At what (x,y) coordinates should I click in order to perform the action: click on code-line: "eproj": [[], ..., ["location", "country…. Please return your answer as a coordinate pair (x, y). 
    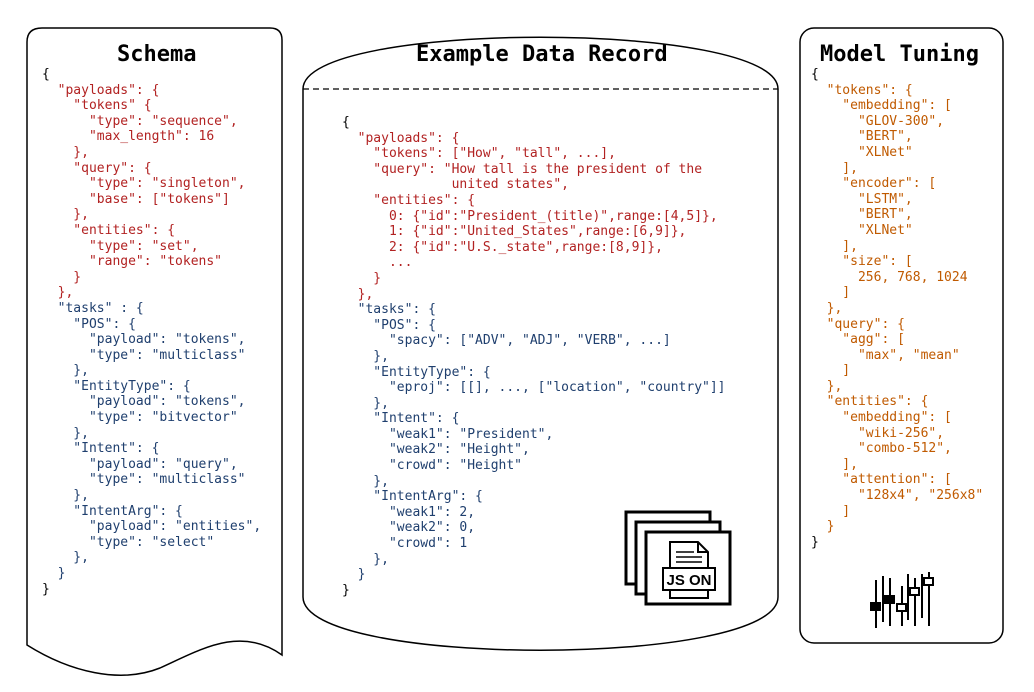
    Looking at the image, I should click on (534, 388).